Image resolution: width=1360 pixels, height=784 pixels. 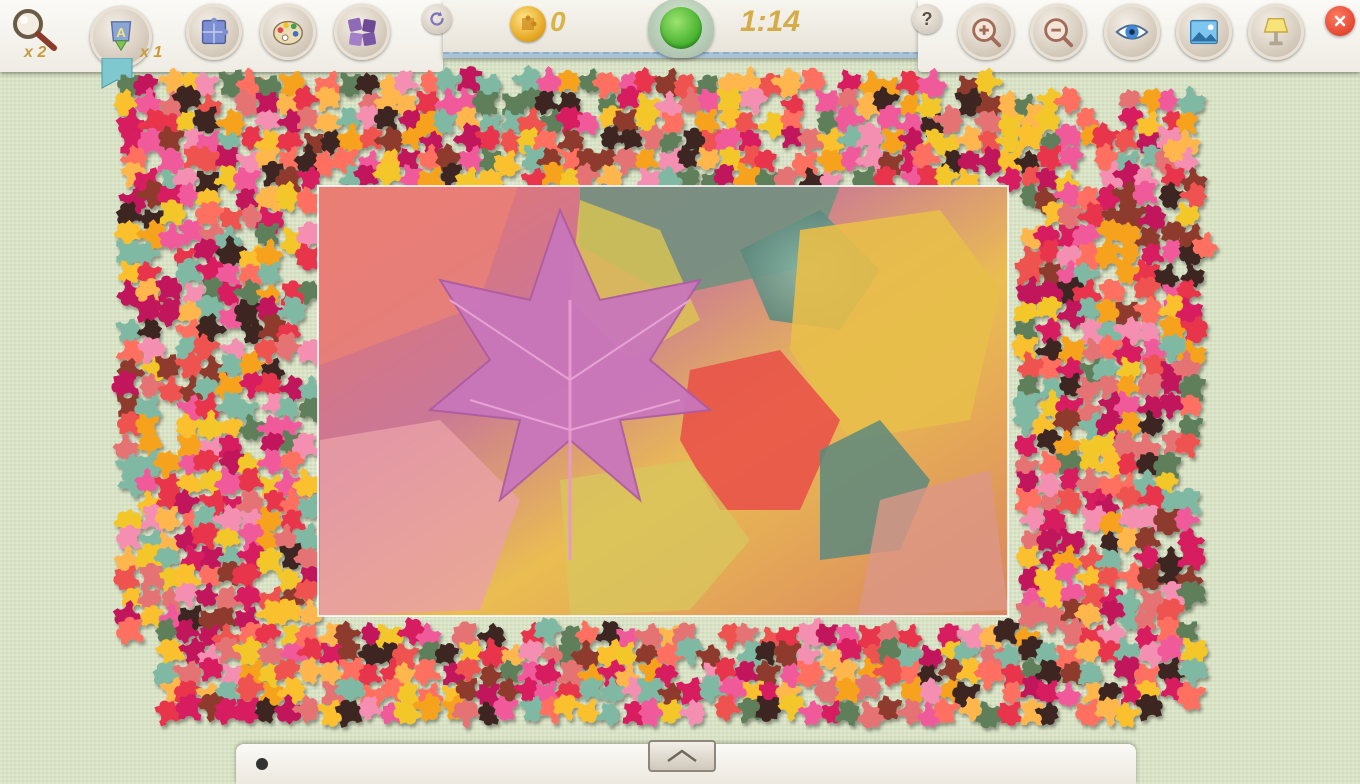 I want to click on tray-scroll-handle, so click(x=262, y=764).